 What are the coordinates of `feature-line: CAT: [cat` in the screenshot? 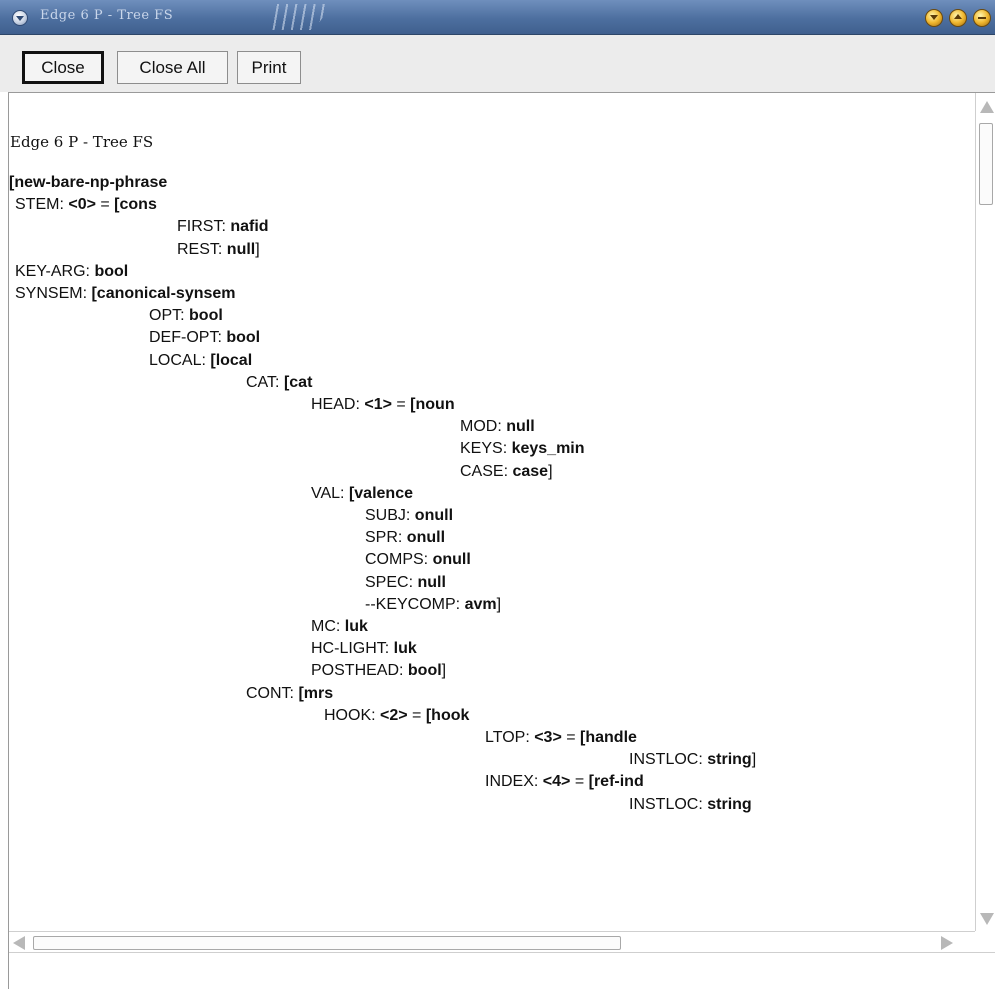 It's located at (279, 383).